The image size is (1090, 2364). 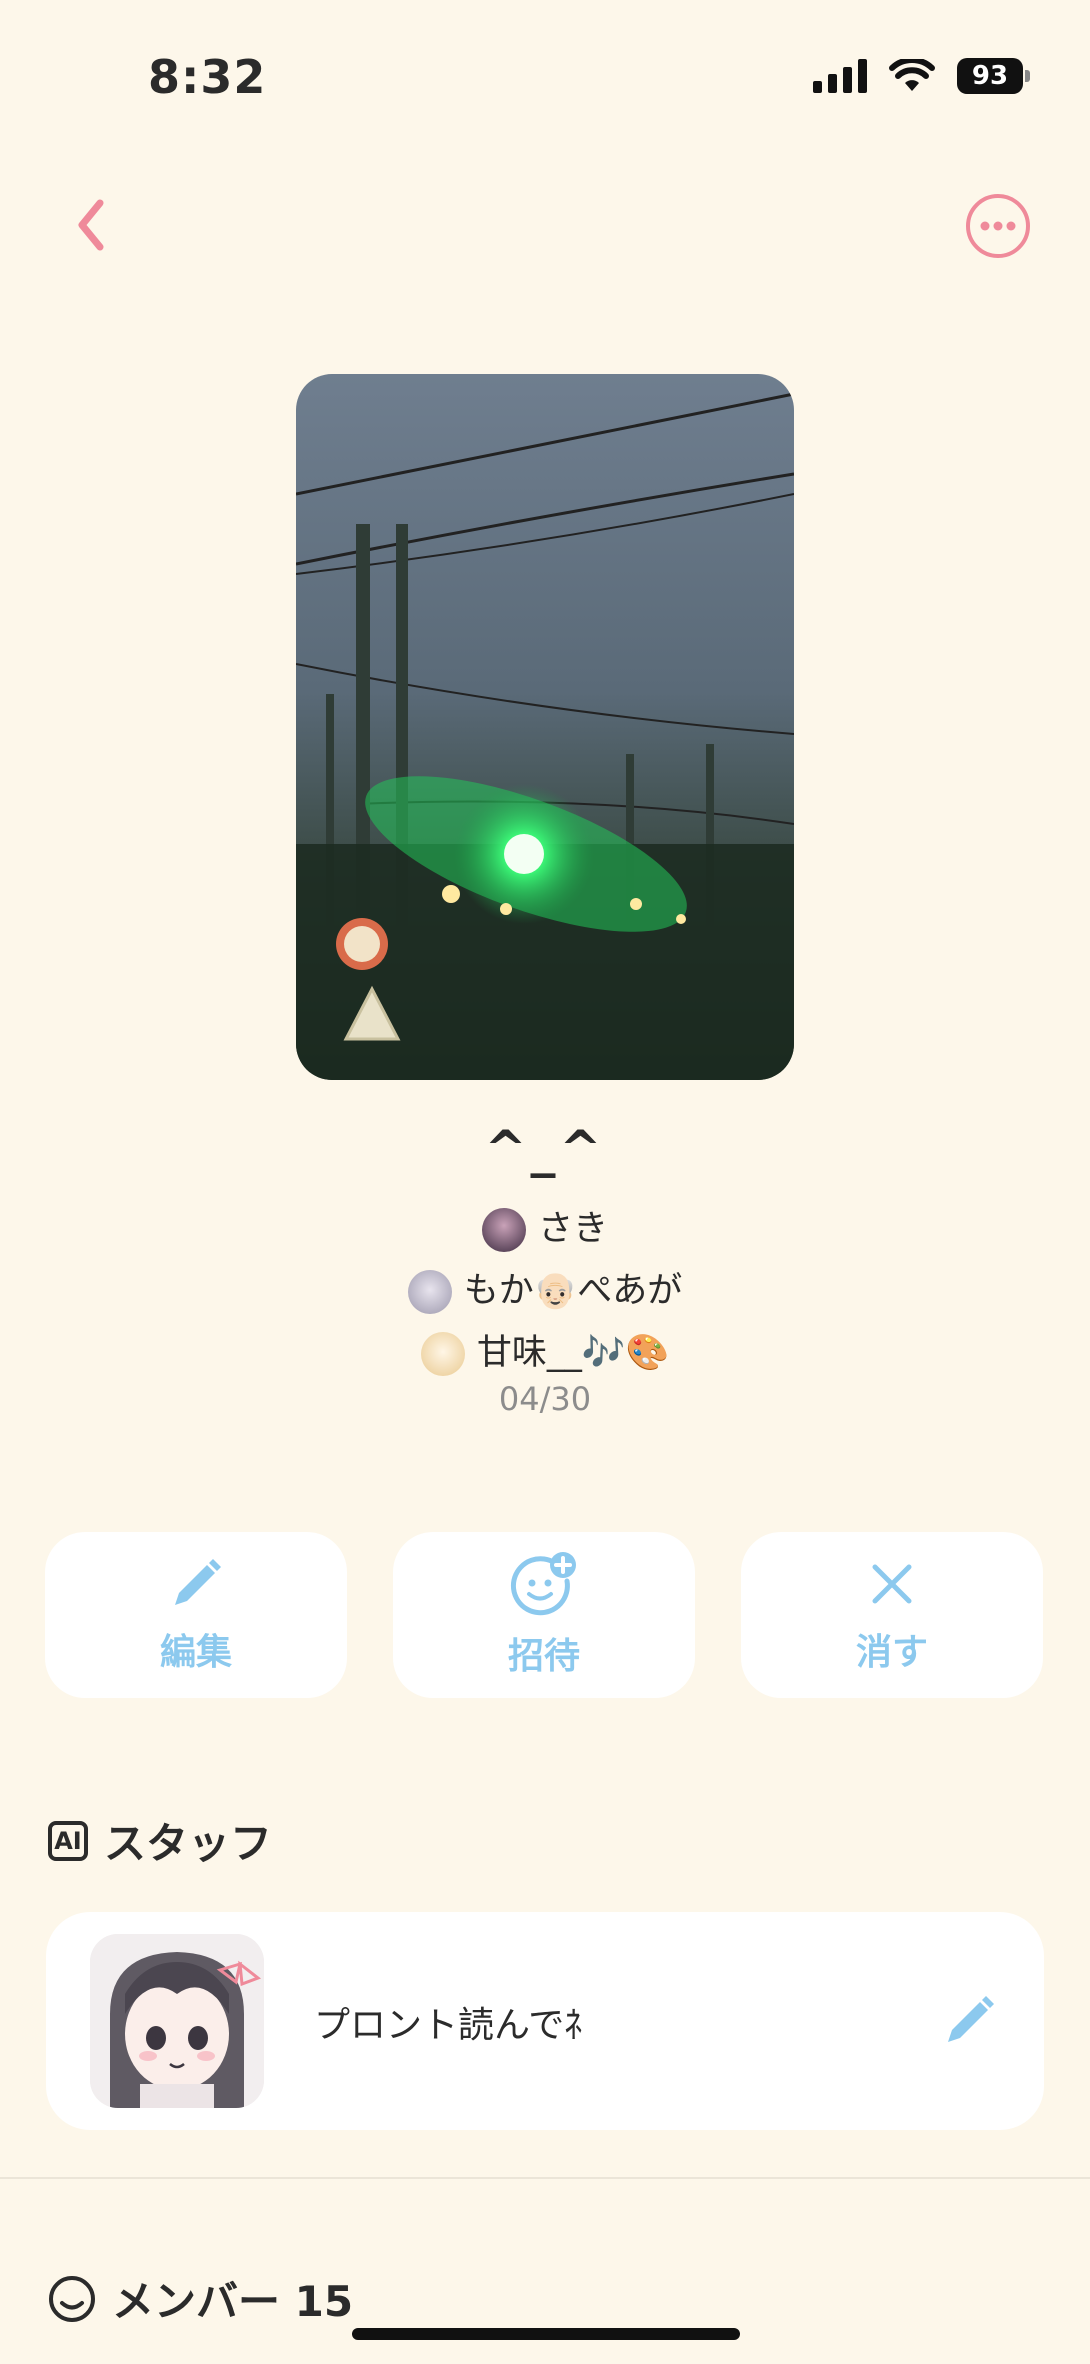 What do you see at coordinates (545, 2178) in the screenshot?
I see `divider` at bounding box center [545, 2178].